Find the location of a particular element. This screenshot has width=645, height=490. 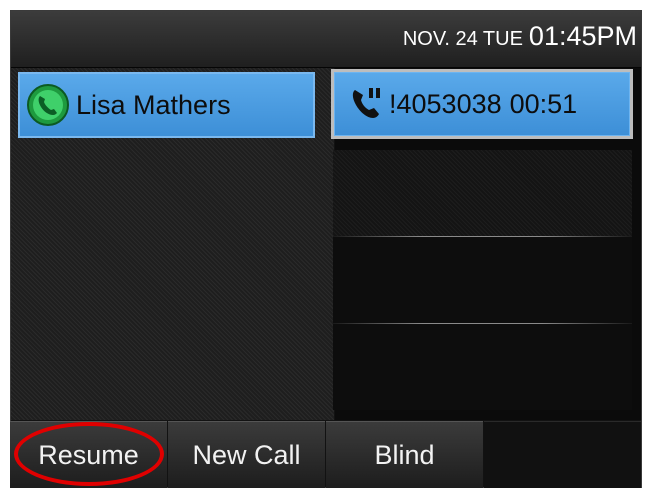

status-bar: NOV. 24 TUE 01:45PM is located at coordinates (326, 39).